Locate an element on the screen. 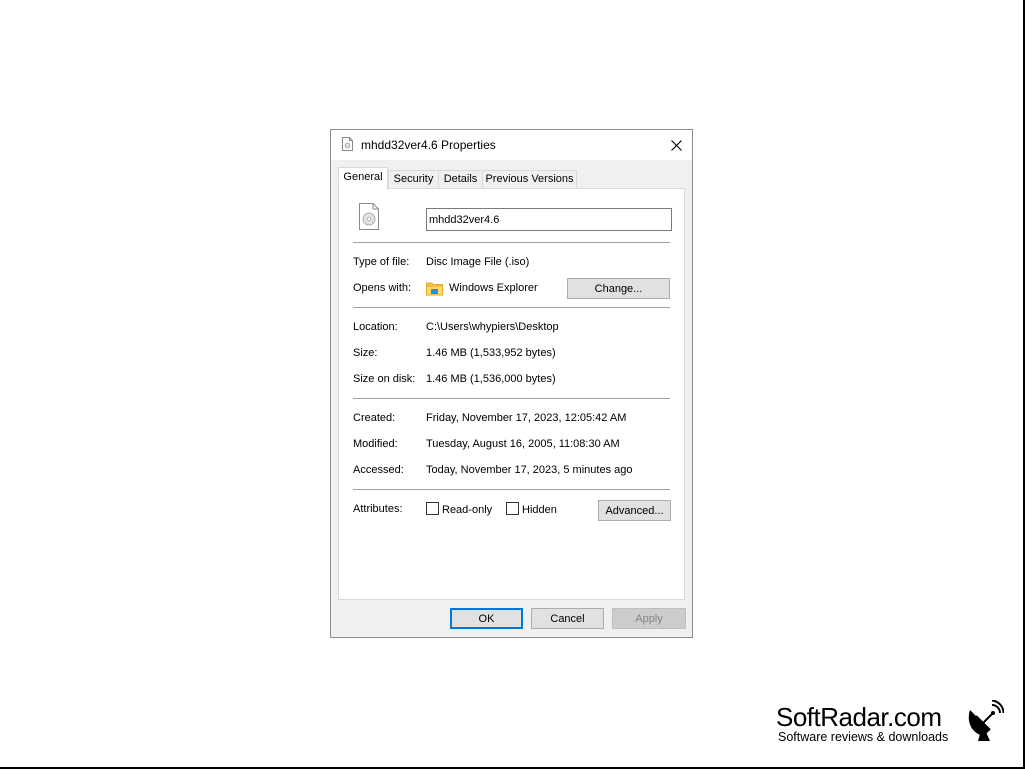 This screenshot has height=769, width=1025. type-of-file-label: Type of file: is located at coordinates (381, 262).